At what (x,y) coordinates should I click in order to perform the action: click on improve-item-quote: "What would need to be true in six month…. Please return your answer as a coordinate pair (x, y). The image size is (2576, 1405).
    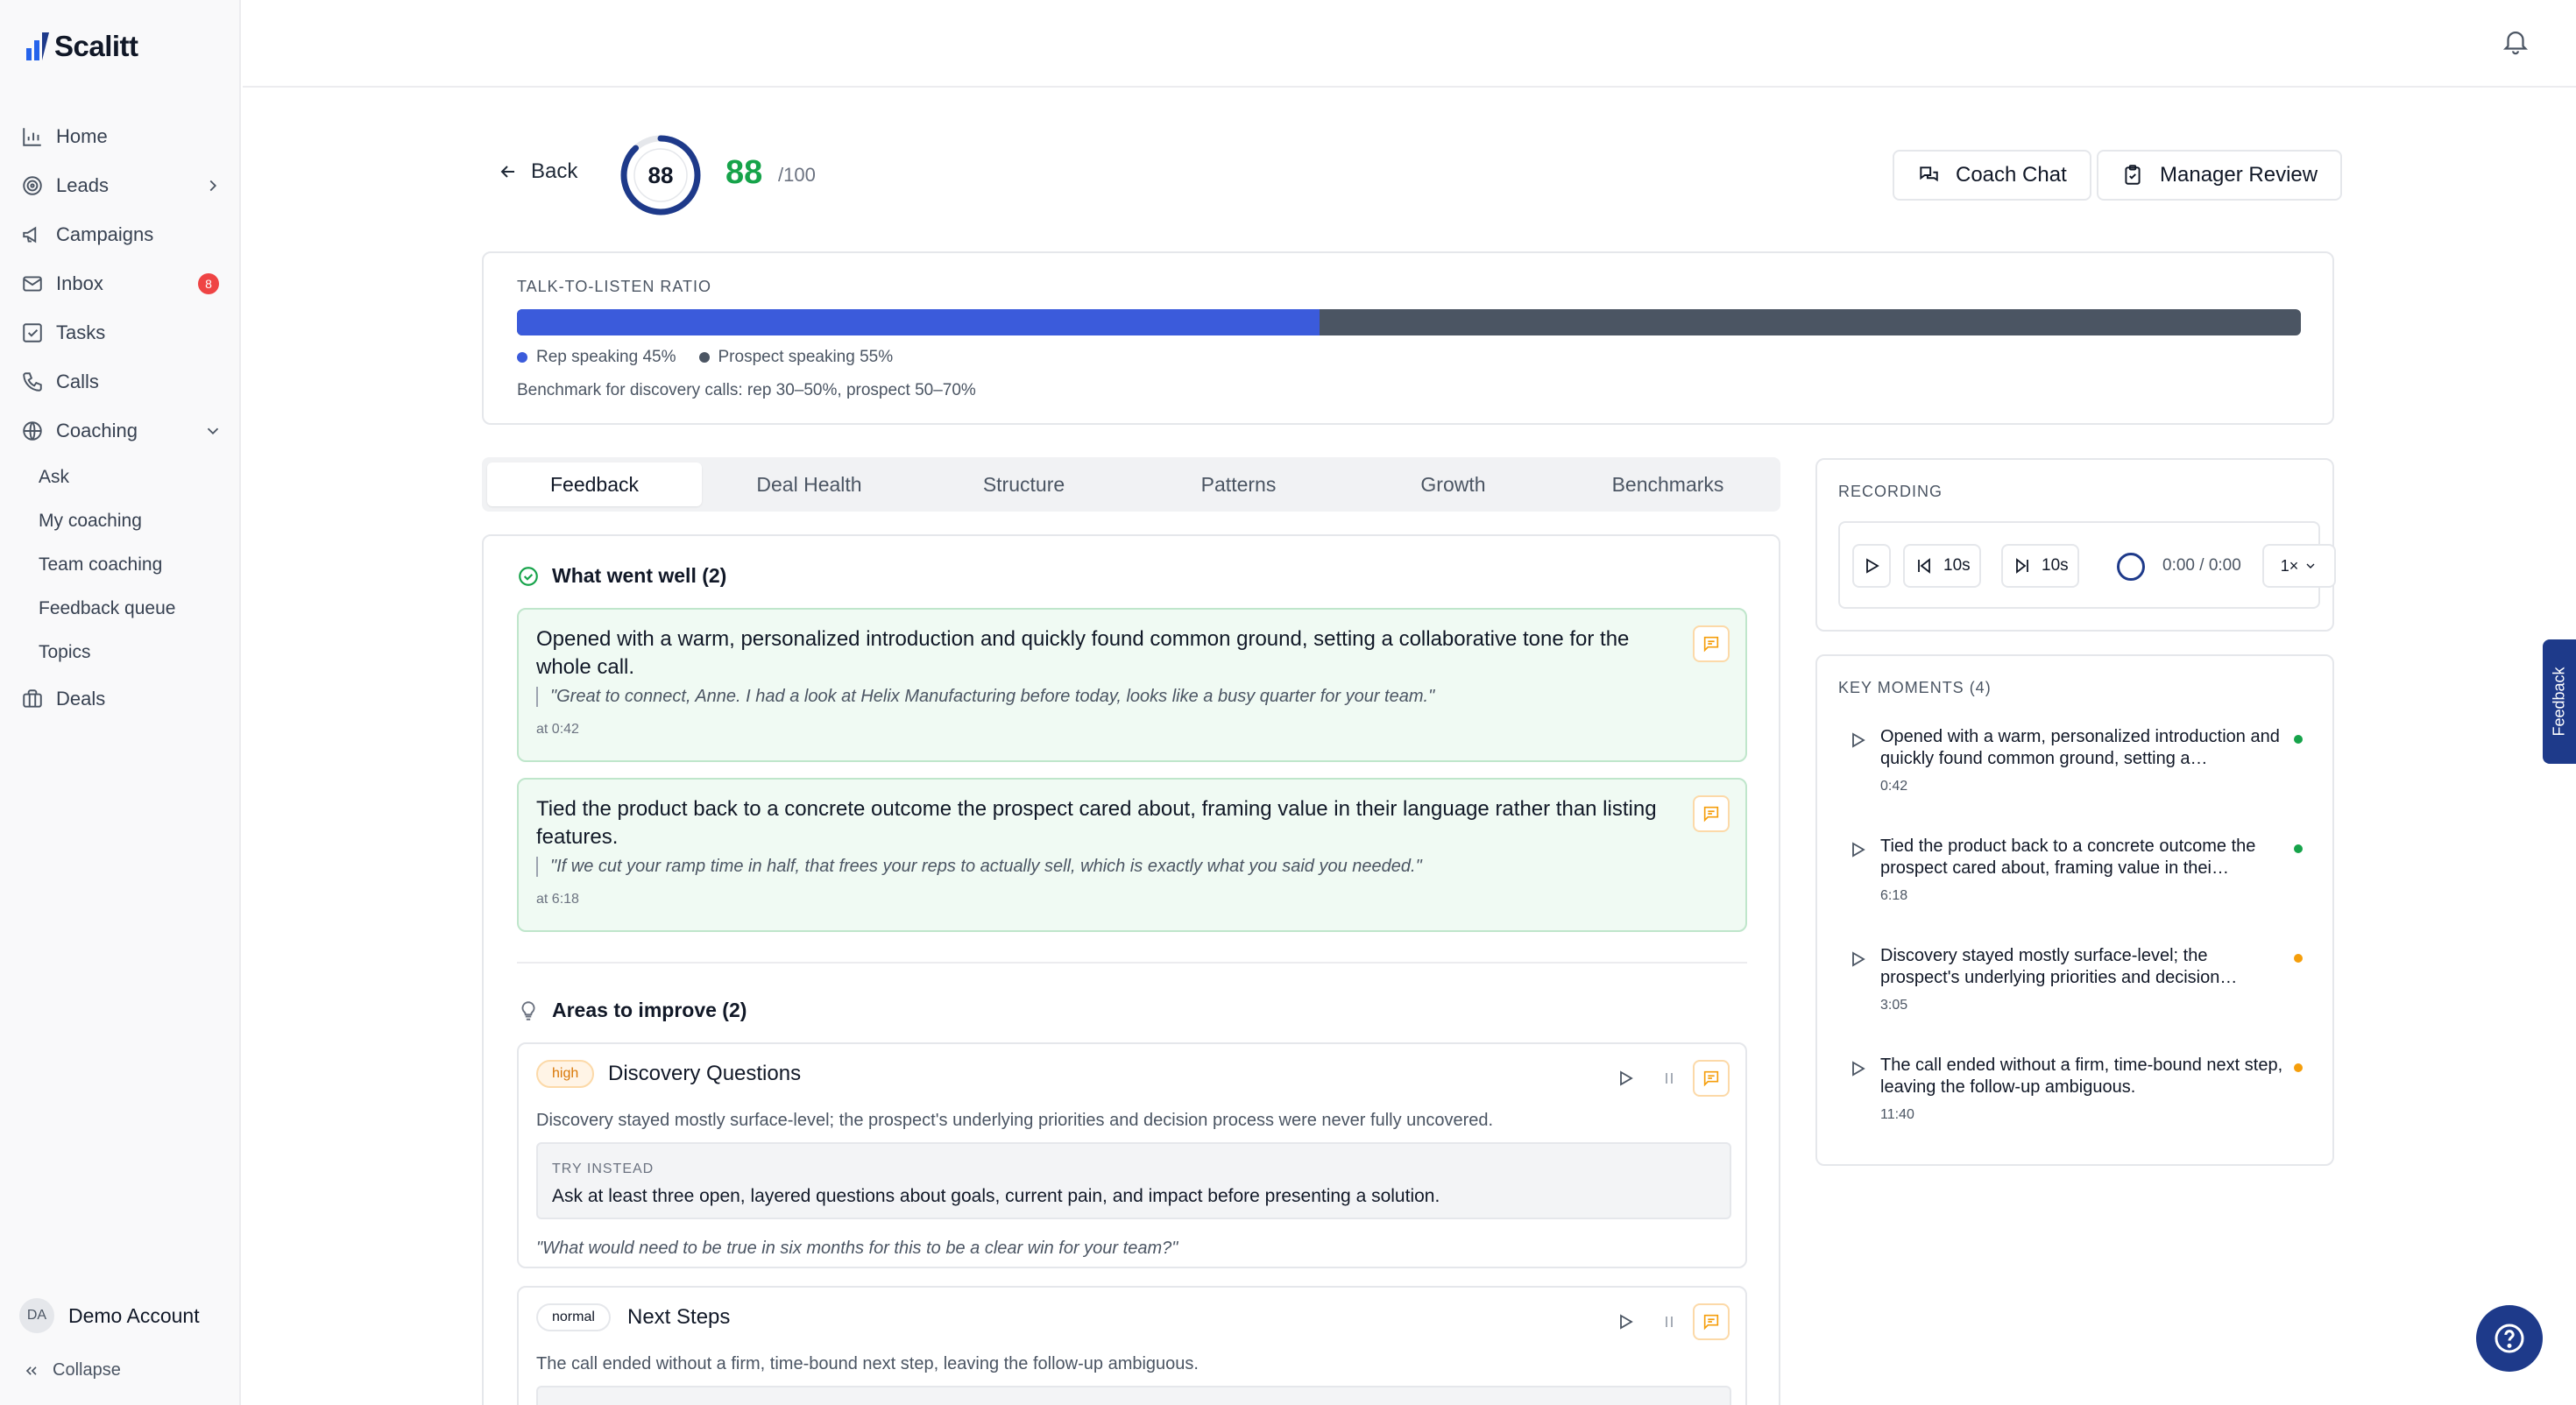
    Looking at the image, I should click on (857, 1248).